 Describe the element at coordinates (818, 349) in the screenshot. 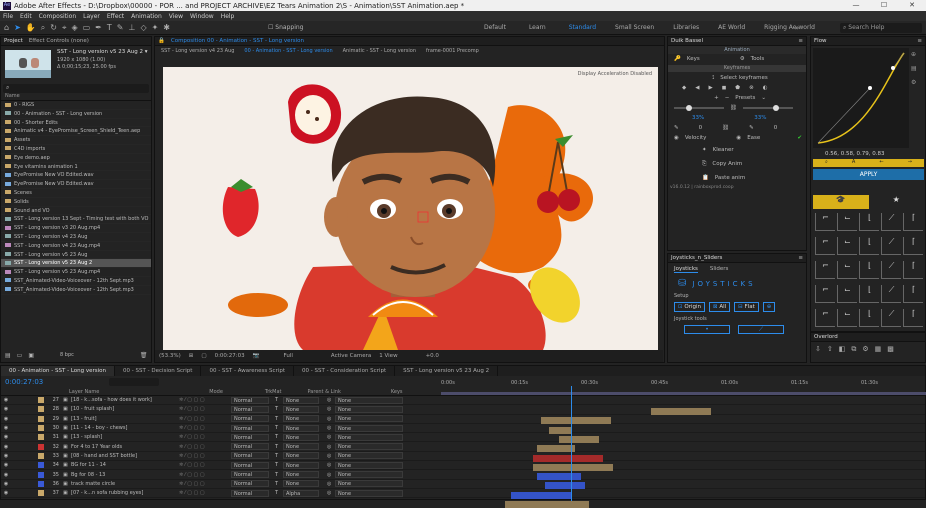

I see `overlord-import-icon: ⇩` at that location.